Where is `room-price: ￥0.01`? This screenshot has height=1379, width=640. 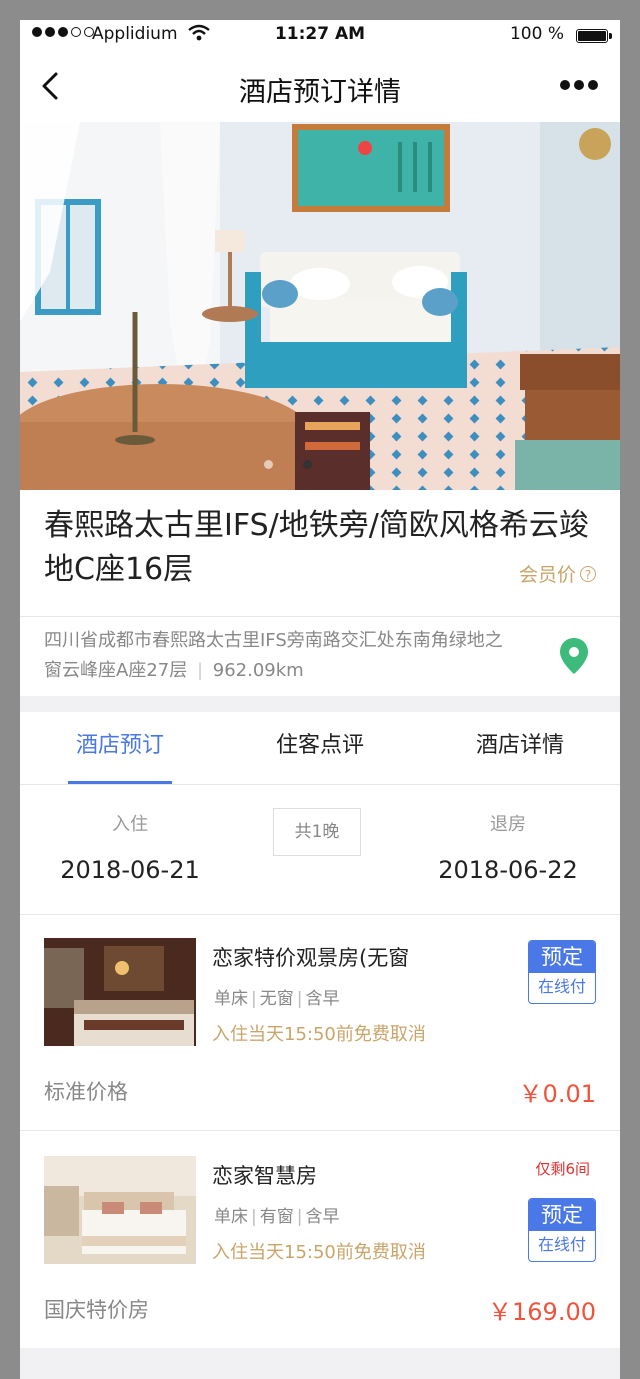
room-price: ￥0.01 is located at coordinates (557, 1094).